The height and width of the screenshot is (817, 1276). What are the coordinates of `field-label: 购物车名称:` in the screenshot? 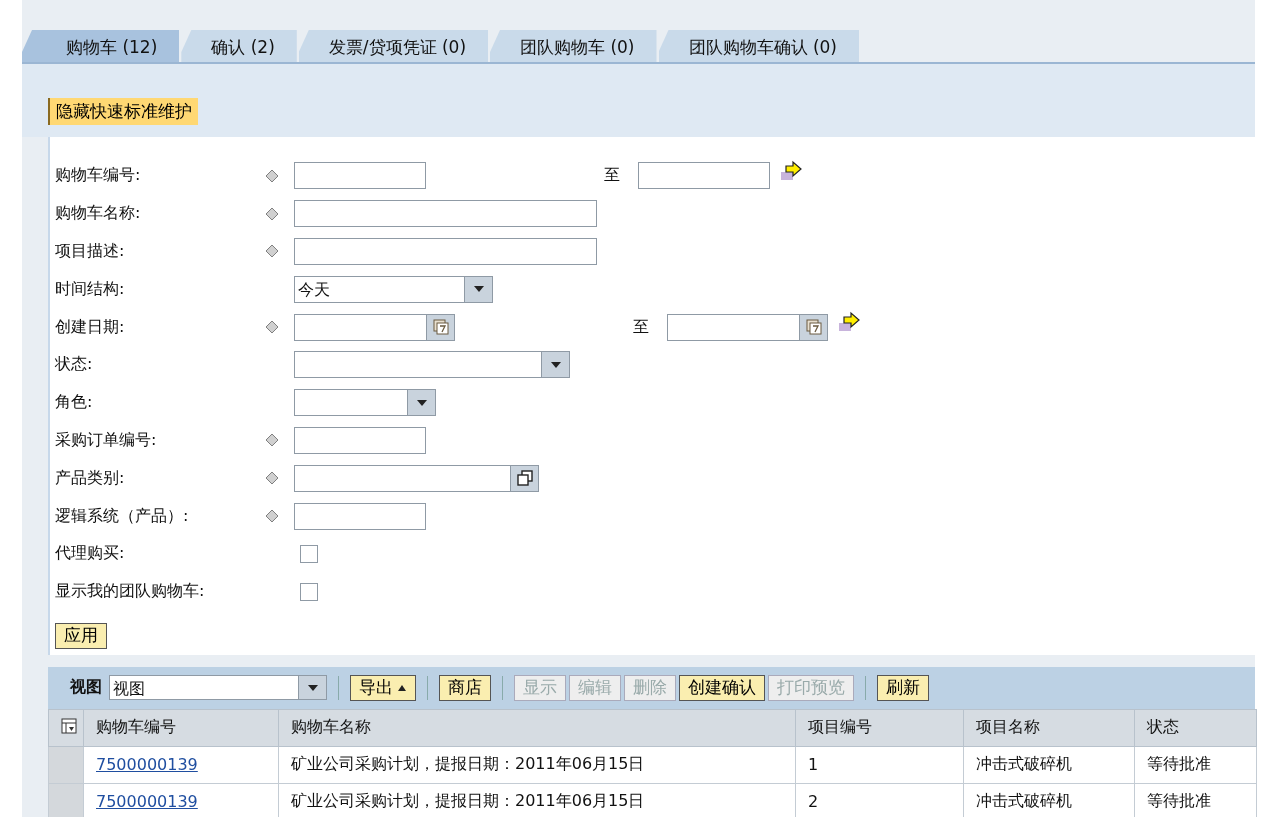 It's located at (98, 214).